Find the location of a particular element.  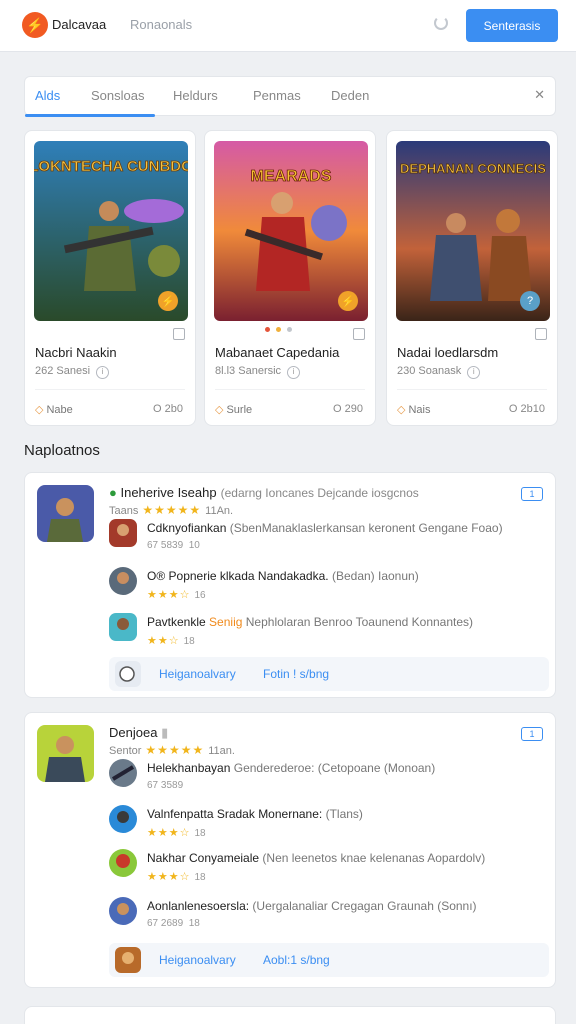

pin-icon: ▮ is located at coordinates (165, 732).